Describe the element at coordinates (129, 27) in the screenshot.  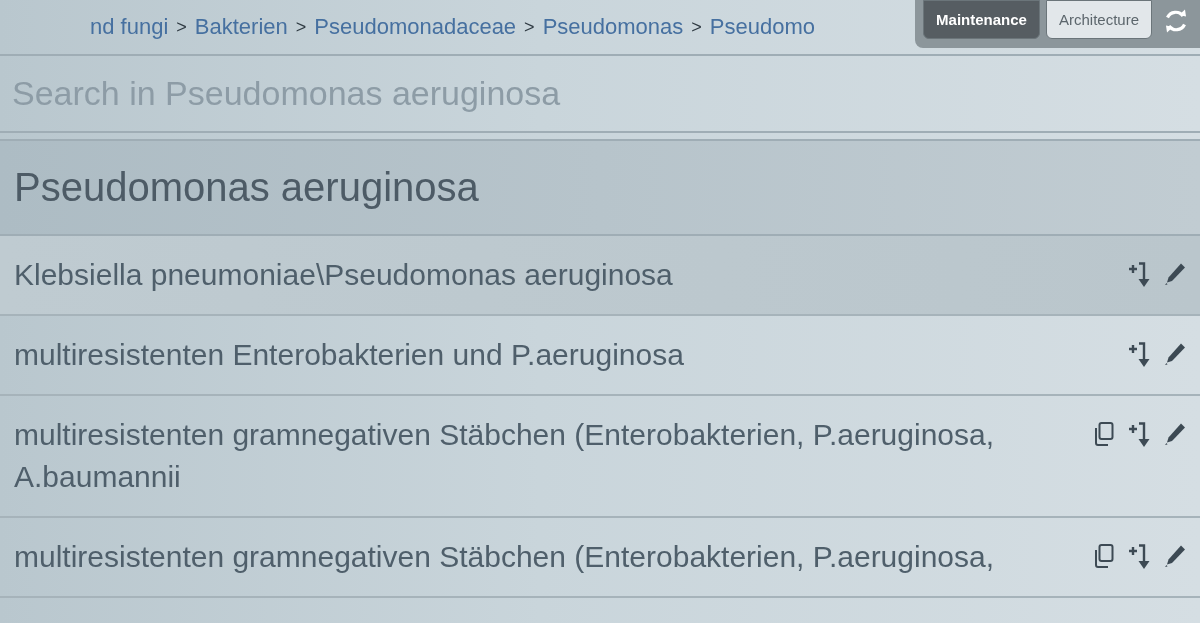
I see `breadcrumb-link: nd fungi` at that location.